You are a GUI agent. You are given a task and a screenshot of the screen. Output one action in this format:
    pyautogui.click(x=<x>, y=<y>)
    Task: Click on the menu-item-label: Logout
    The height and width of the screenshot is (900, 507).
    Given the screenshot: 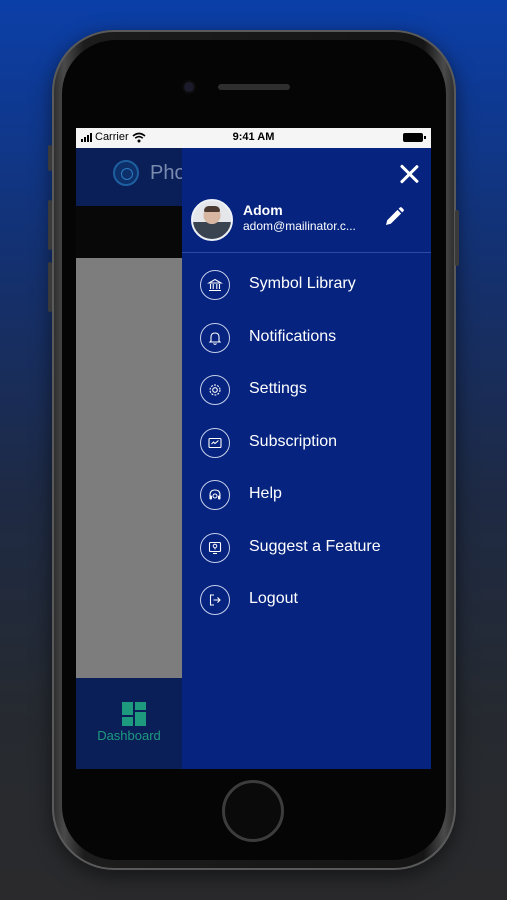 What is the action you would take?
    pyautogui.click(x=273, y=598)
    